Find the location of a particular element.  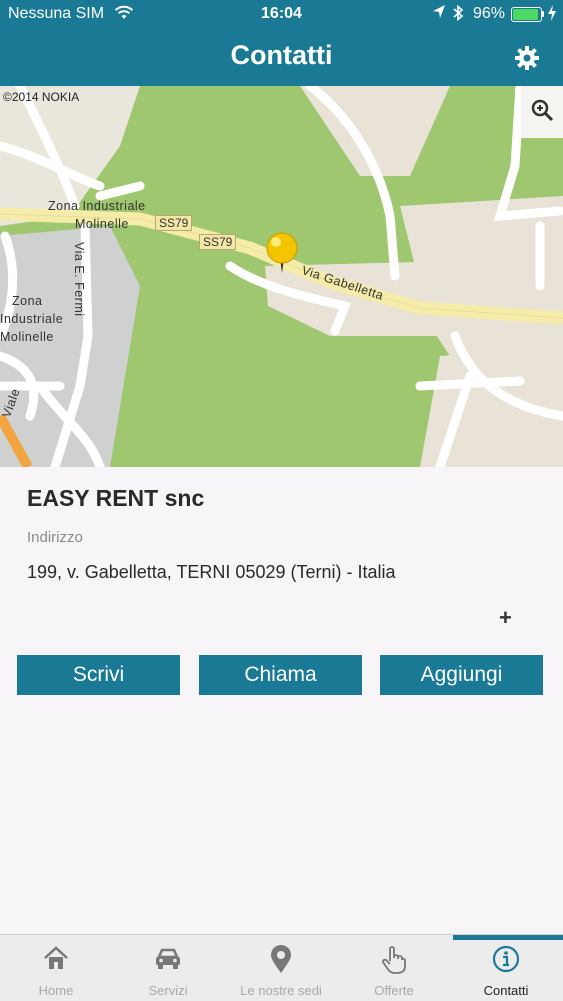

page-title: Contatti is located at coordinates (281, 55).